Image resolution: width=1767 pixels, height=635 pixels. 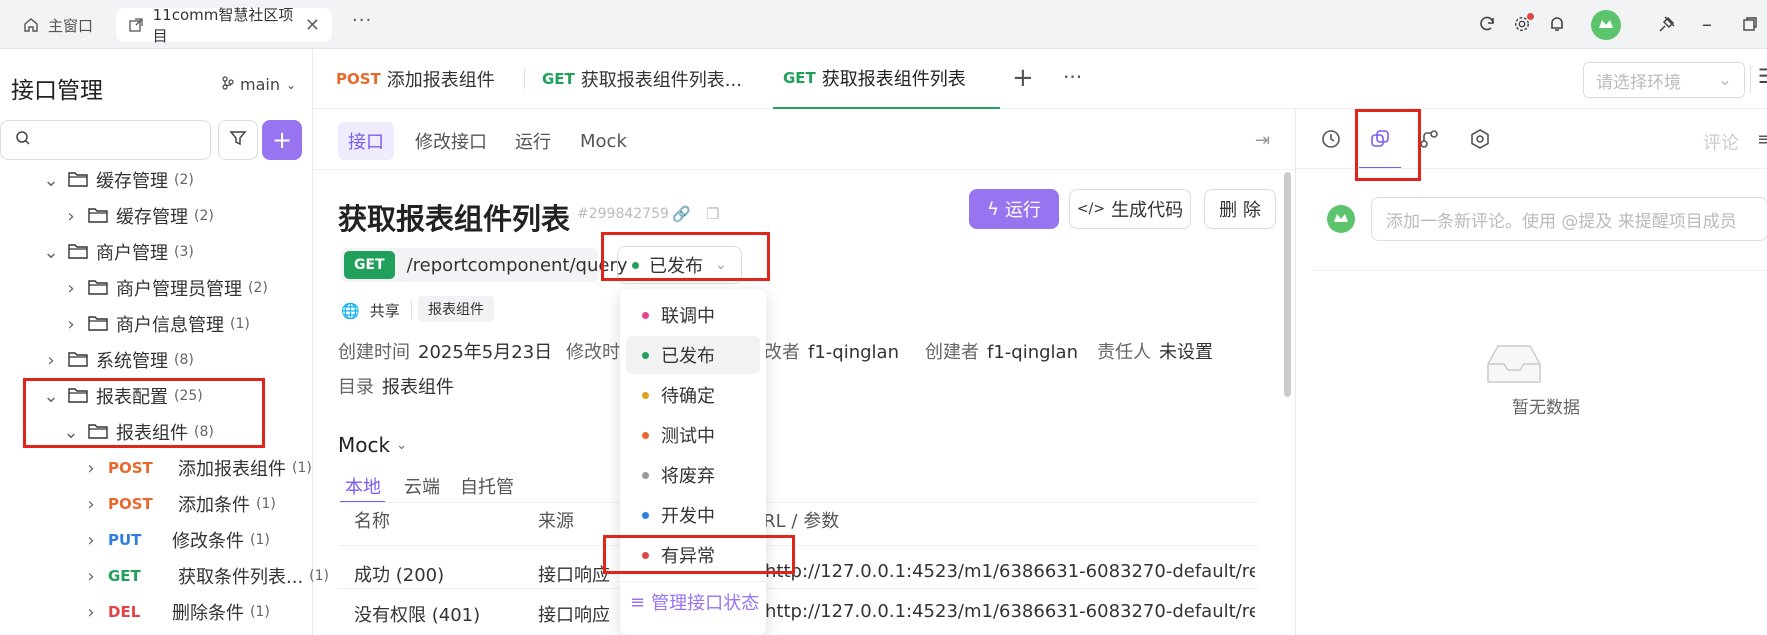 I want to click on status-option: 待确定, so click(x=693, y=395).